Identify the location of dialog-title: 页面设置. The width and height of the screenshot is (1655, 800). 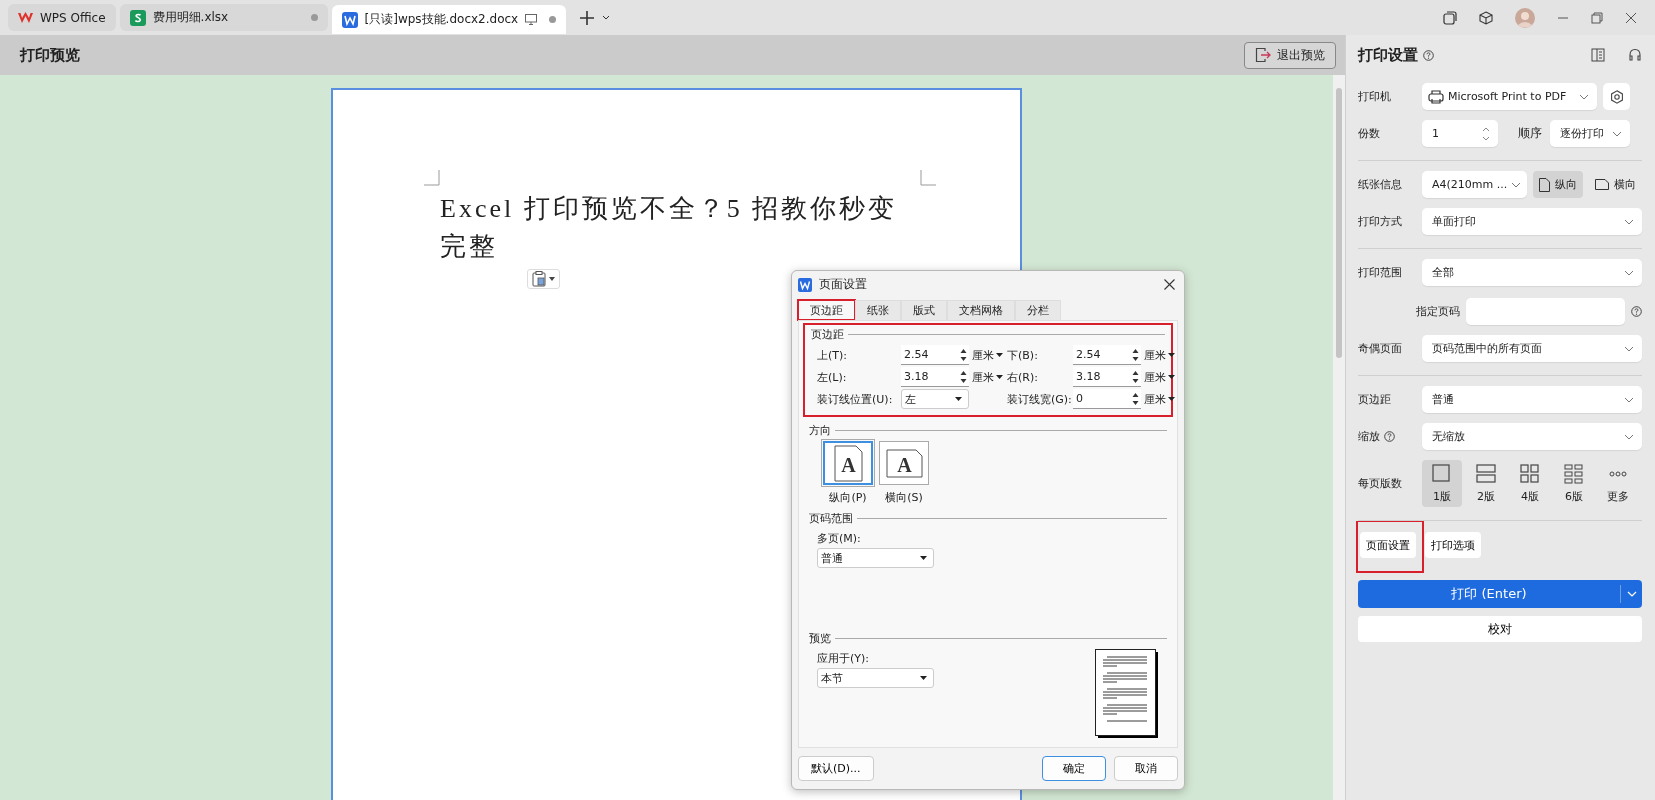
(843, 284).